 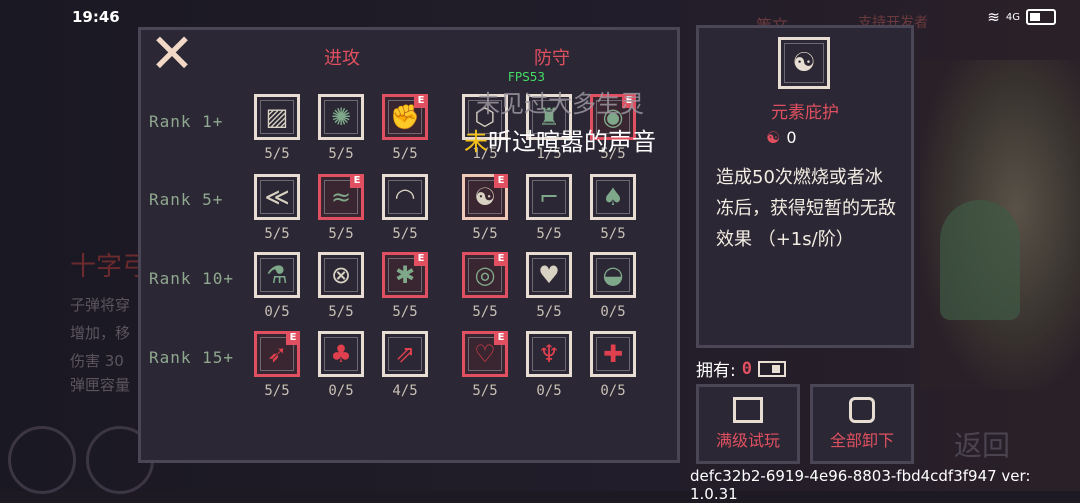 I want to click on skill-slot: ≪, so click(x=277, y=197).